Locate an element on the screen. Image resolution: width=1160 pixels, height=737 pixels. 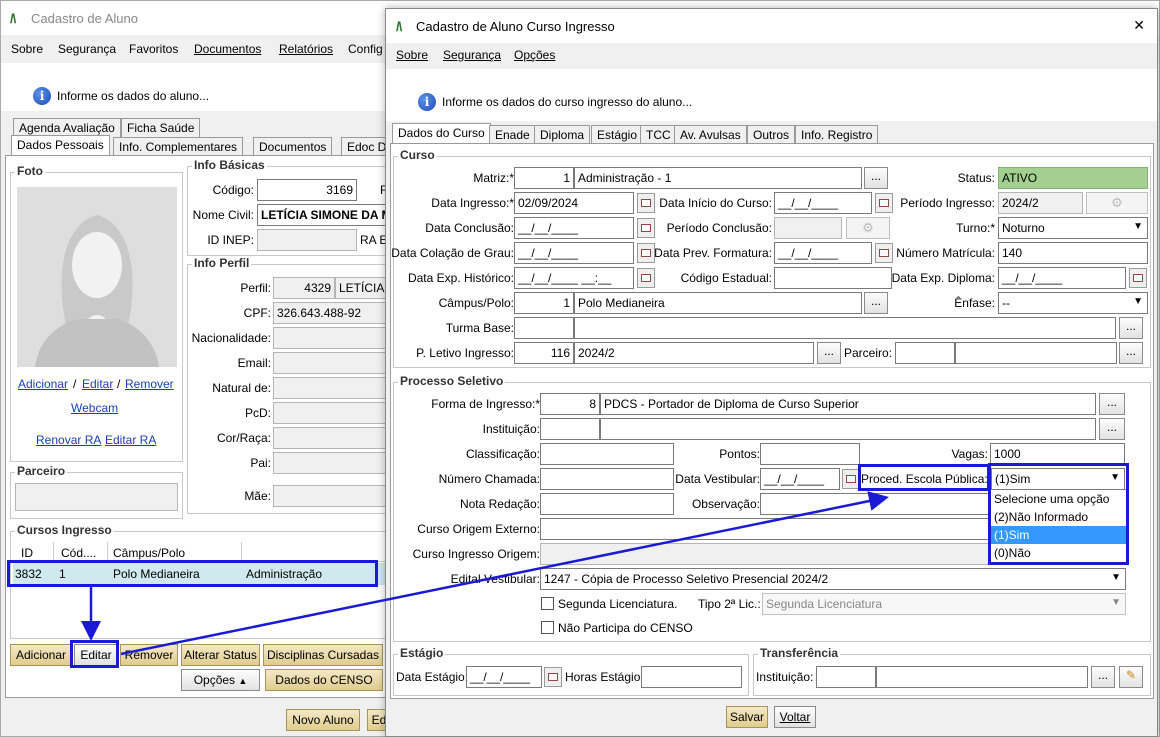
menu-favoritos: Favoritos is located at coordinates (153, 49).